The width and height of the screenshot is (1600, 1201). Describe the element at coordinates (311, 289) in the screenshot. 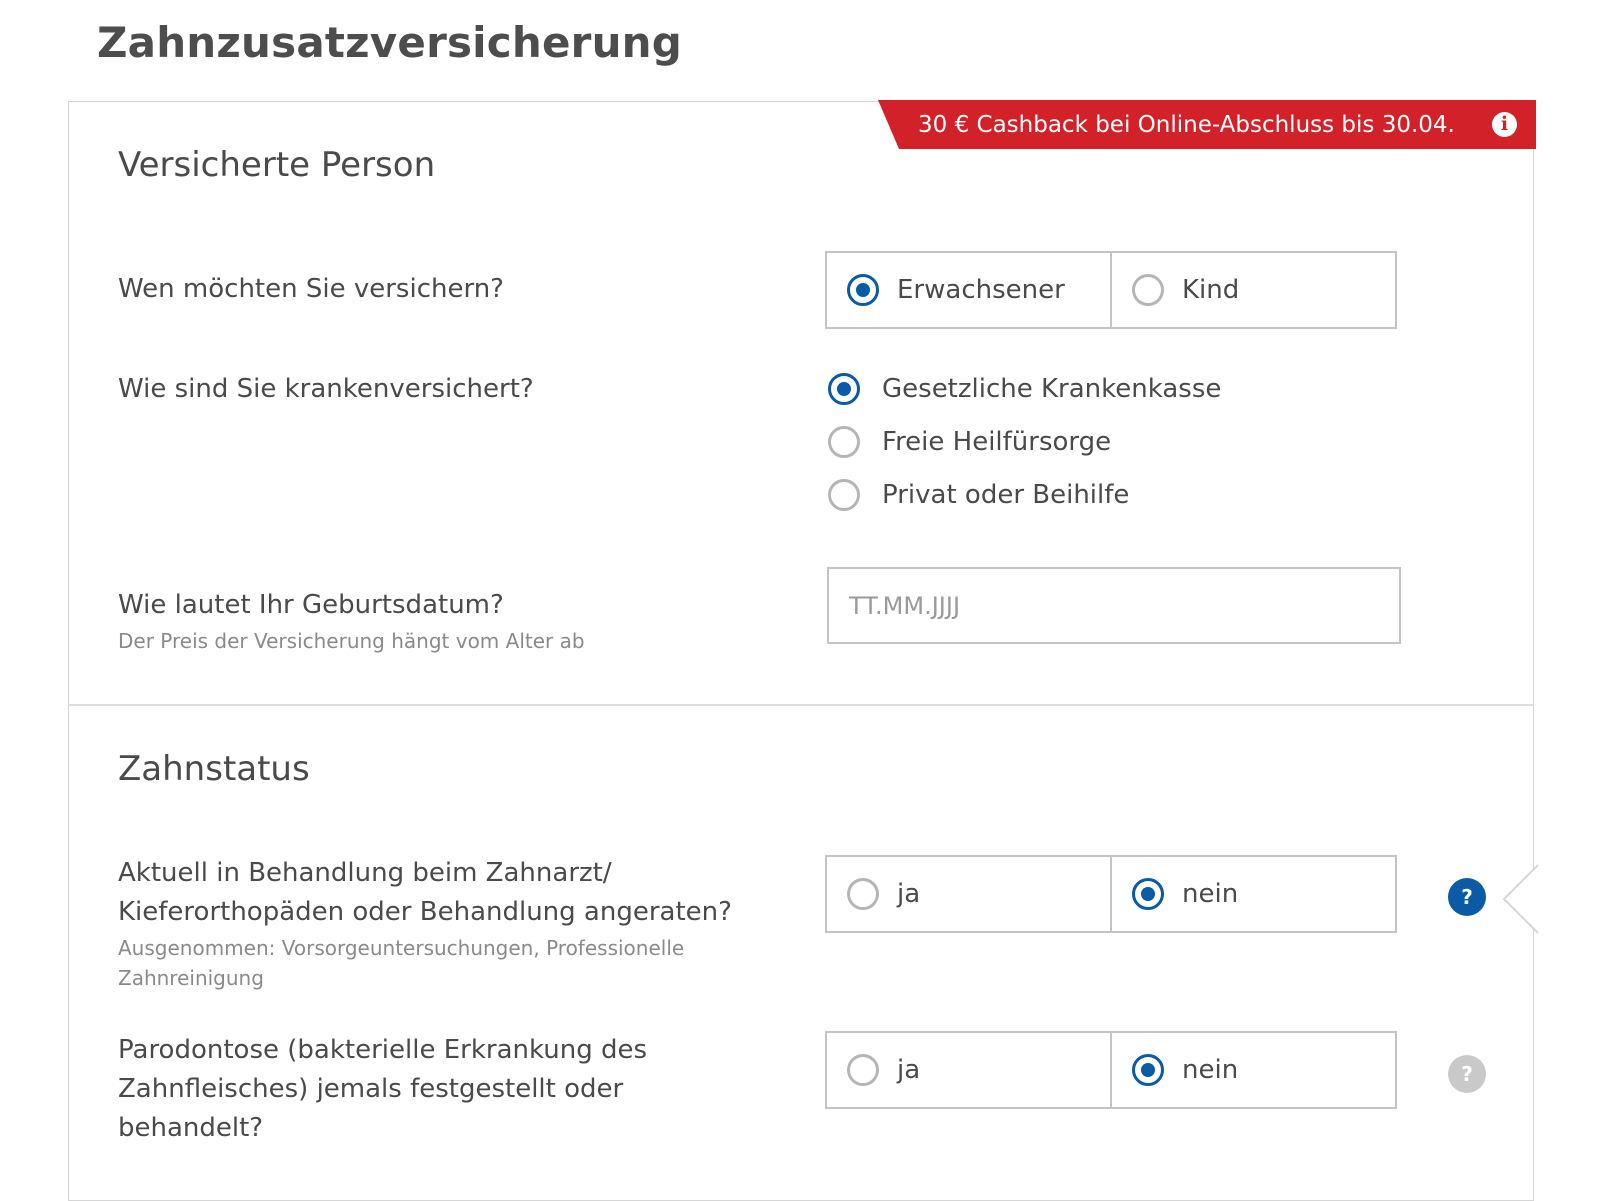

I see `question-who: Wen möchten Sie versichern?` at that location.